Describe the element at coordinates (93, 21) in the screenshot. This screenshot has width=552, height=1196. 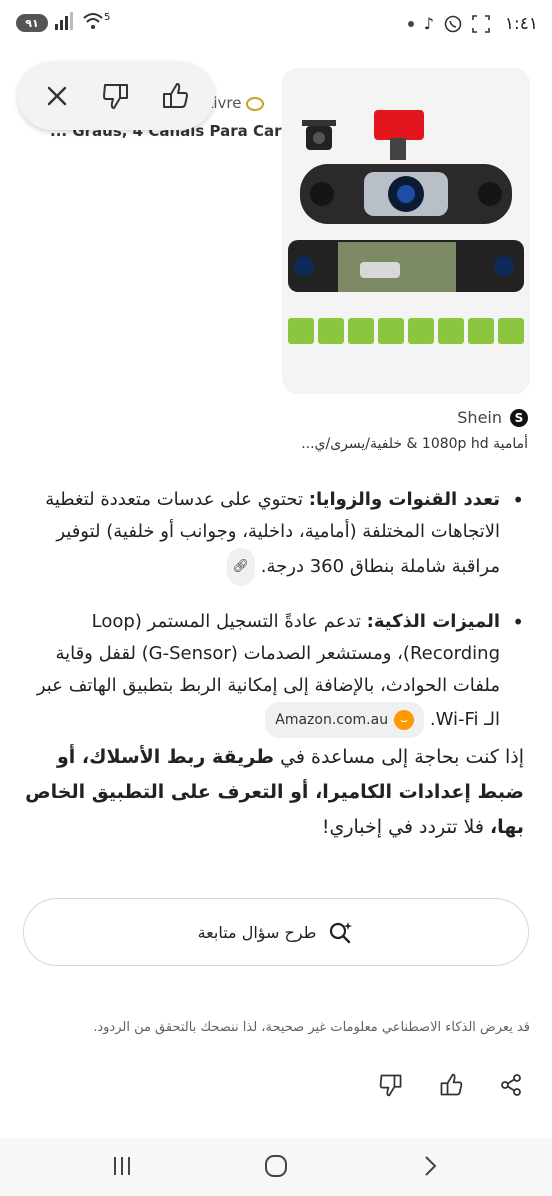
I see `wifi-icon` at that location.